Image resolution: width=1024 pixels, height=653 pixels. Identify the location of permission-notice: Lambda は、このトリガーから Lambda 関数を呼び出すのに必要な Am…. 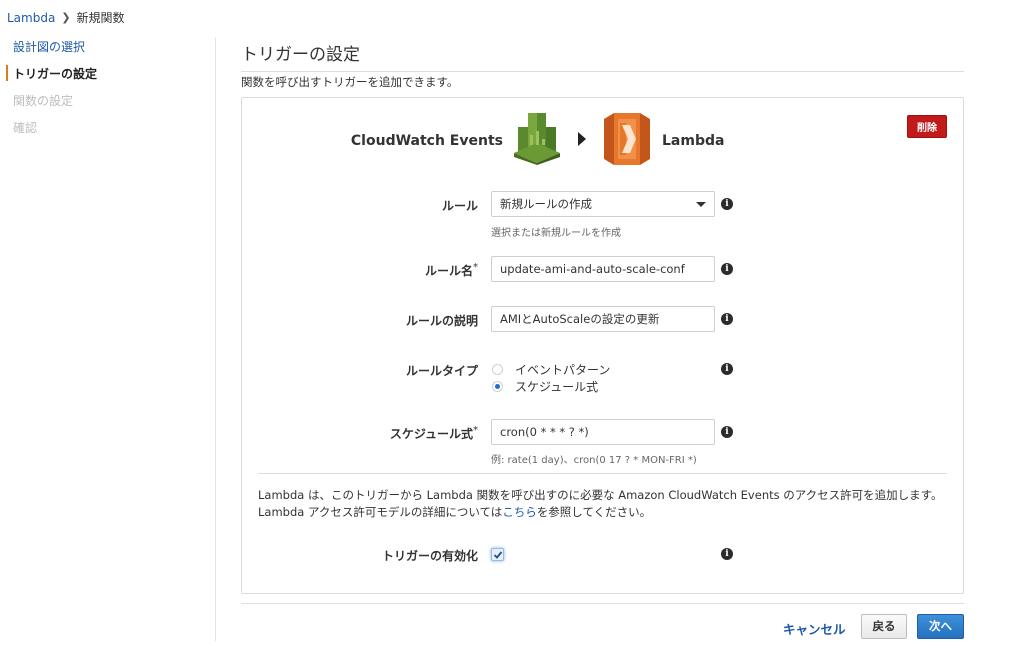
(602, 504).